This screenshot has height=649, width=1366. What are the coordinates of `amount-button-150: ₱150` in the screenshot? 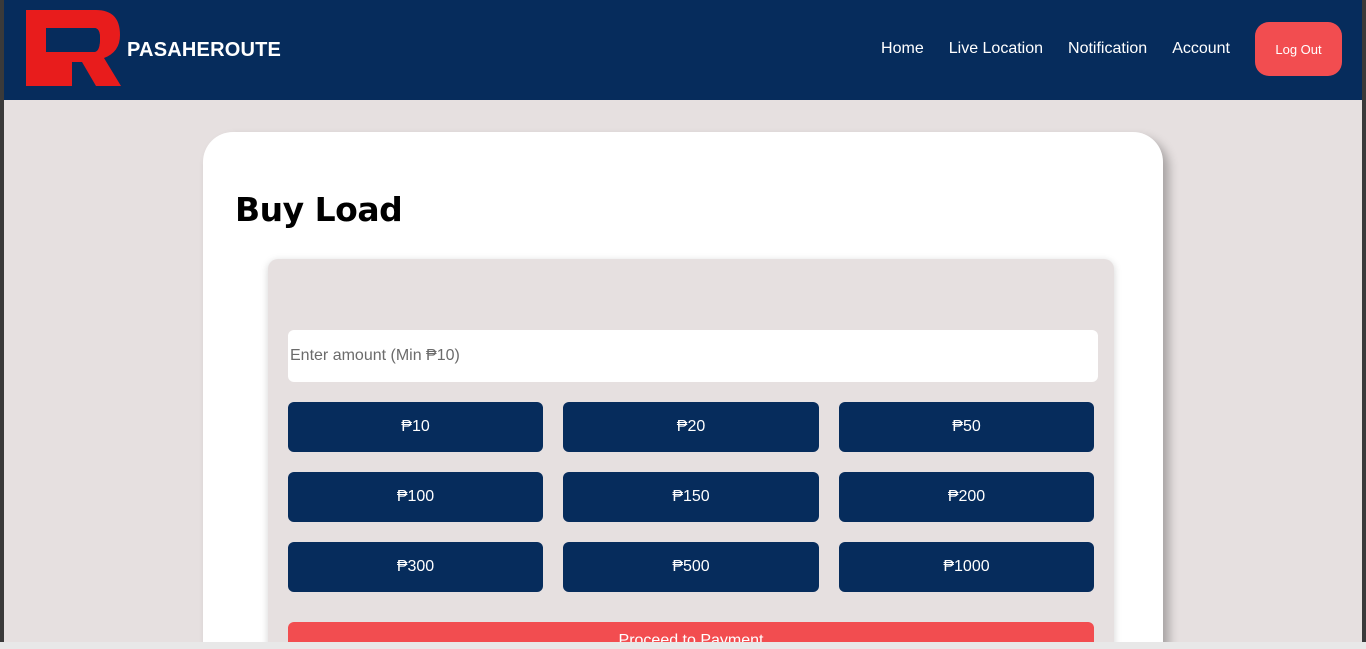 It's located at (691, 497).